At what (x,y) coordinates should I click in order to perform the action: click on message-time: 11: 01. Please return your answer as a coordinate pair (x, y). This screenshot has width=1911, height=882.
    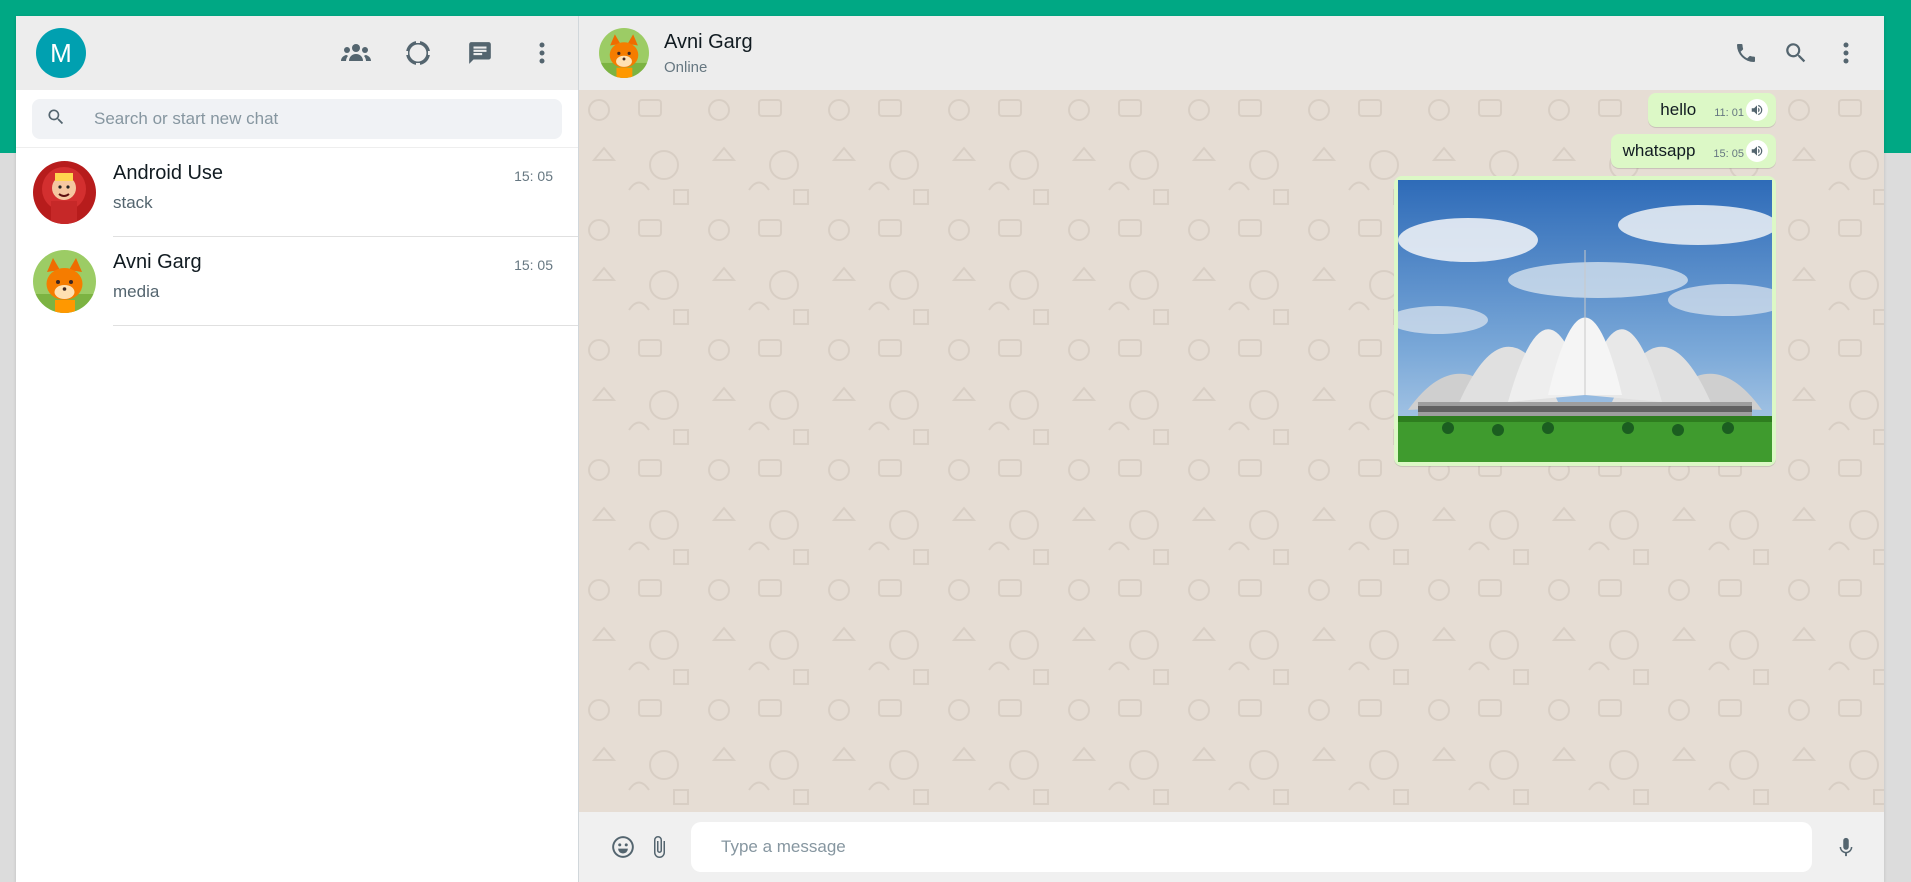
    Looking at the image, I should click on (1729, 113).